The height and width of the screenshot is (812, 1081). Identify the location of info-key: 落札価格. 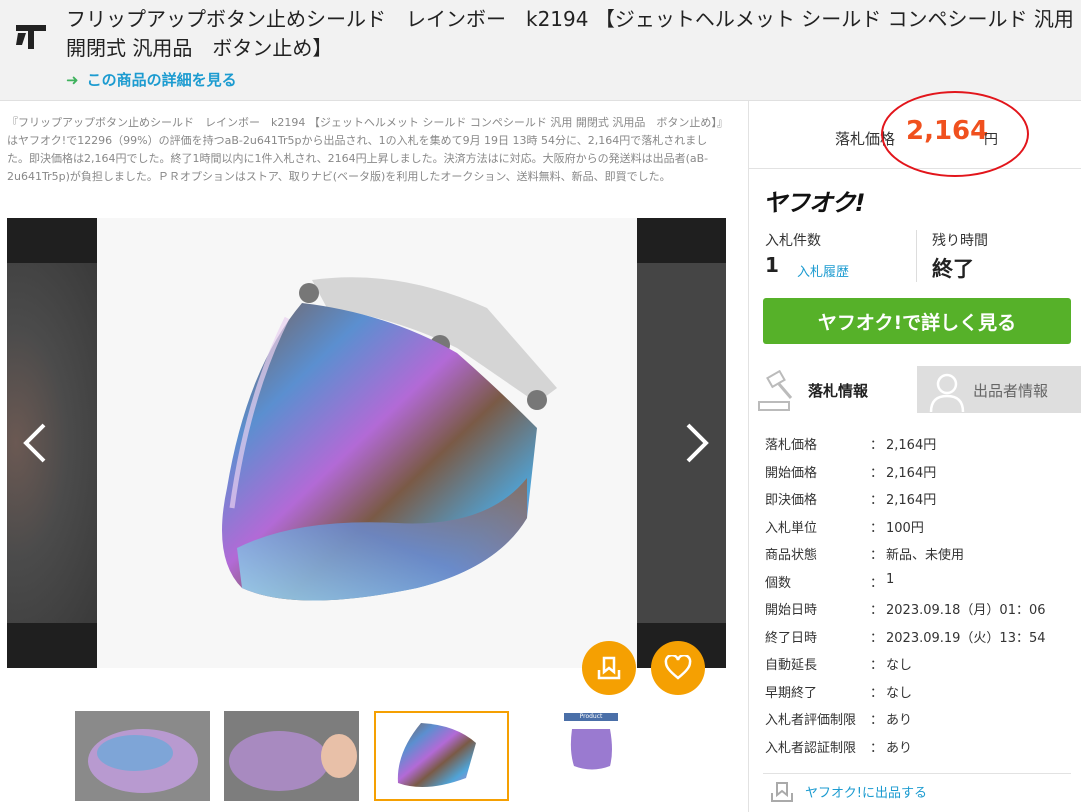
(791, 445).